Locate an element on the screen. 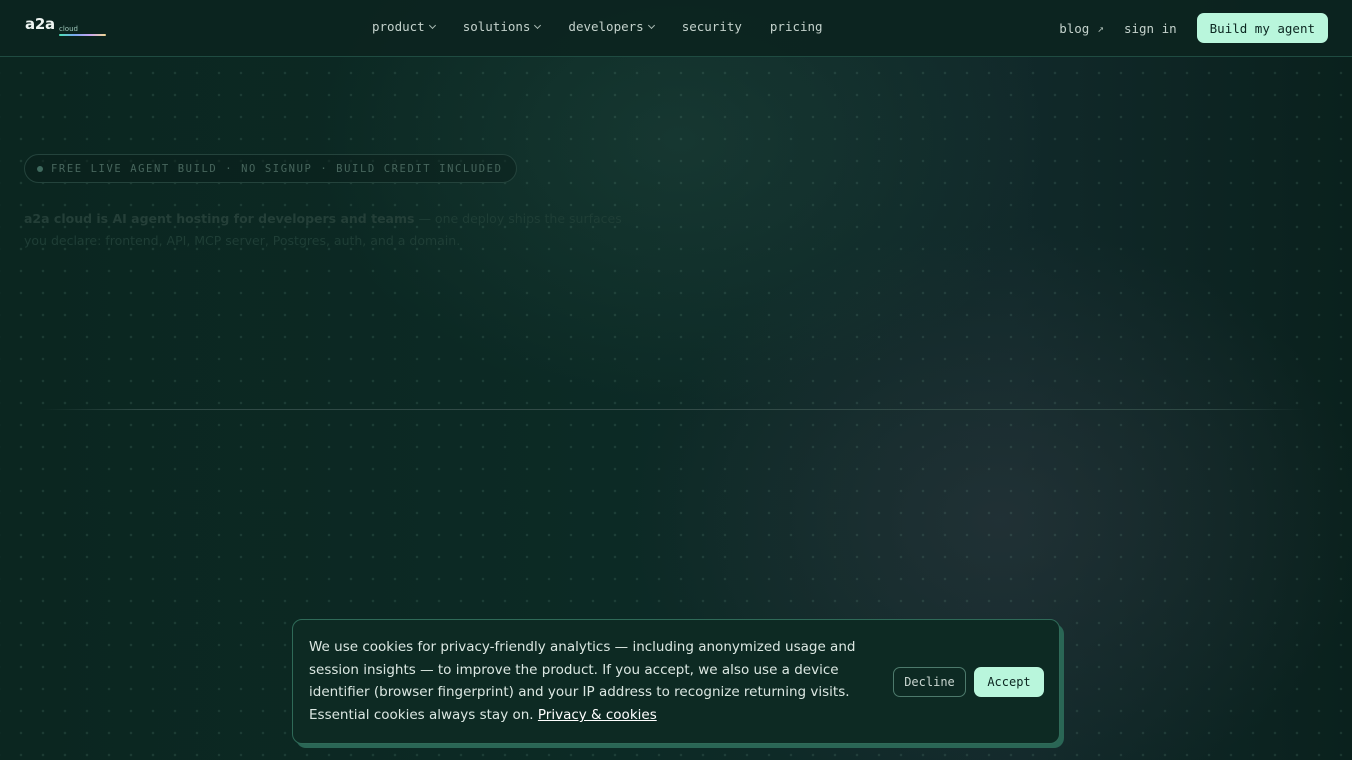 The height and width of the screenshot is (760, 1352). nav-item-security: security is located at coordinates (712, 26).